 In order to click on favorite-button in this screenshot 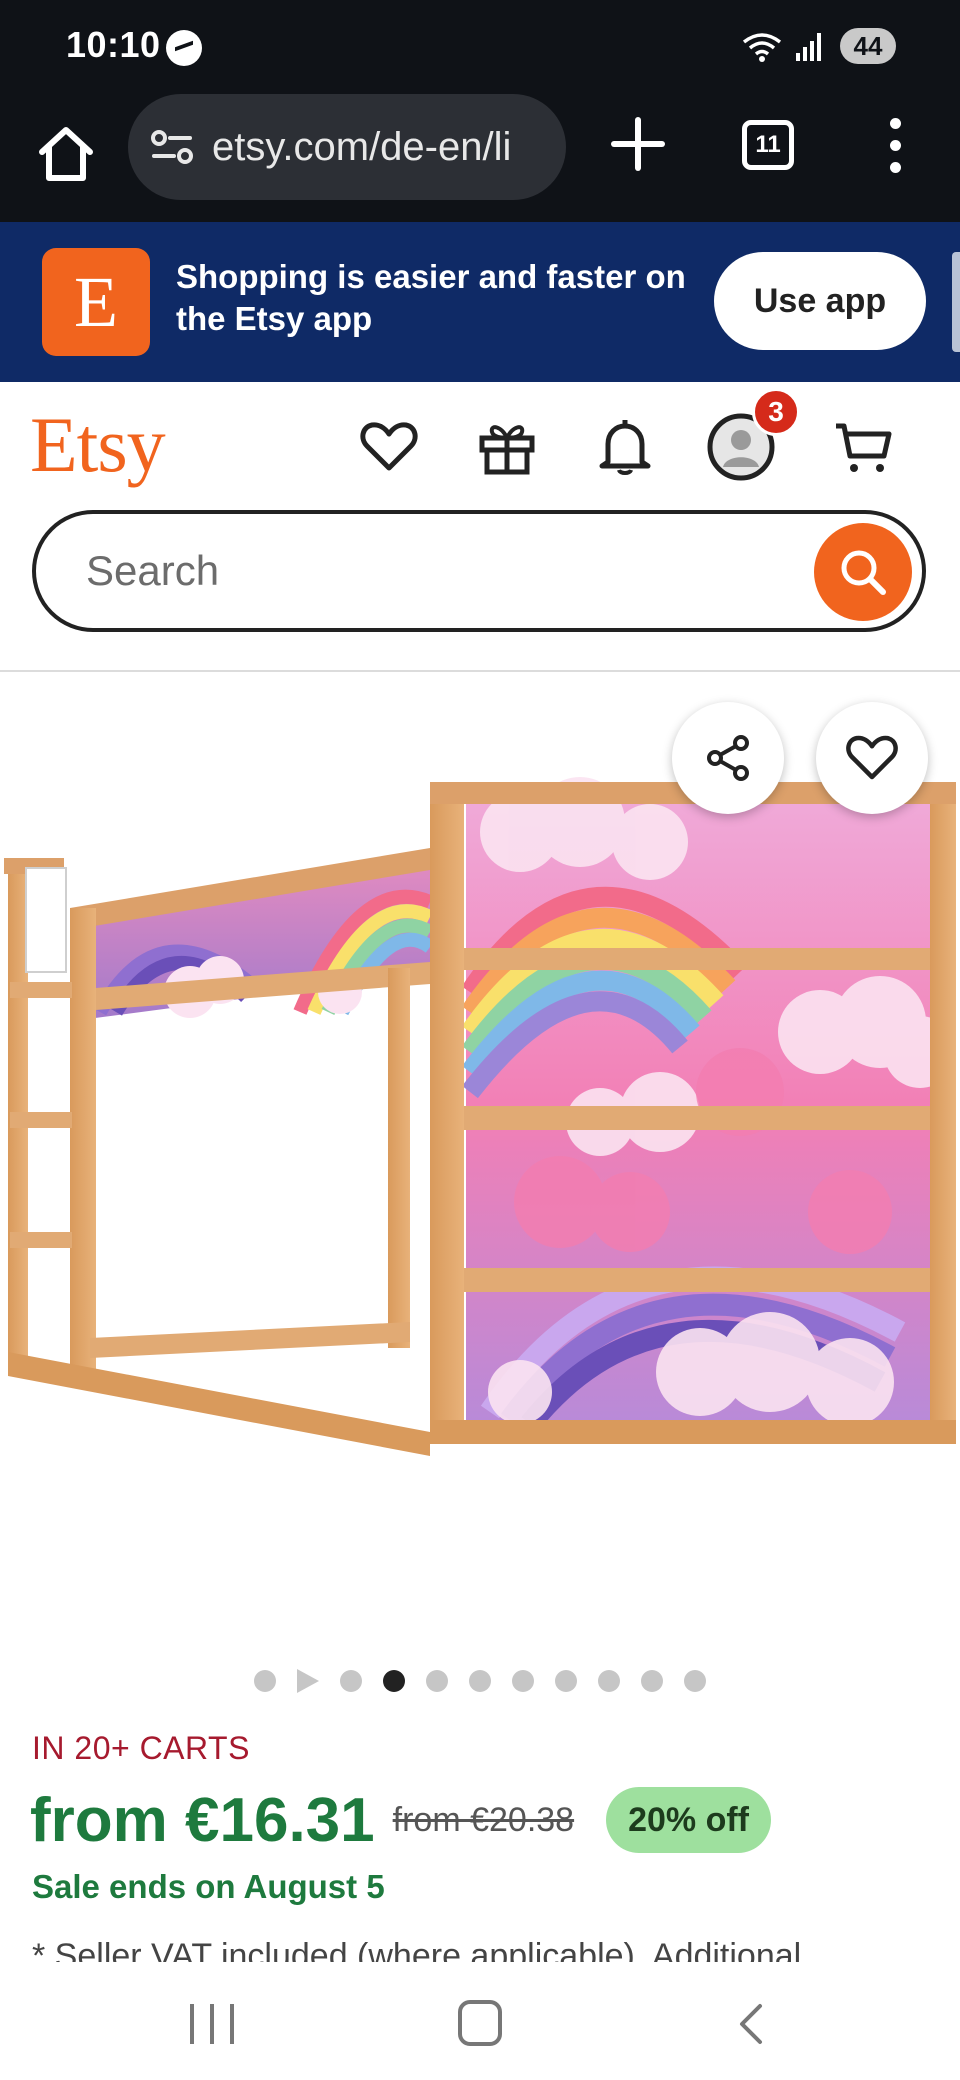, I will do `click(872, 758)`.